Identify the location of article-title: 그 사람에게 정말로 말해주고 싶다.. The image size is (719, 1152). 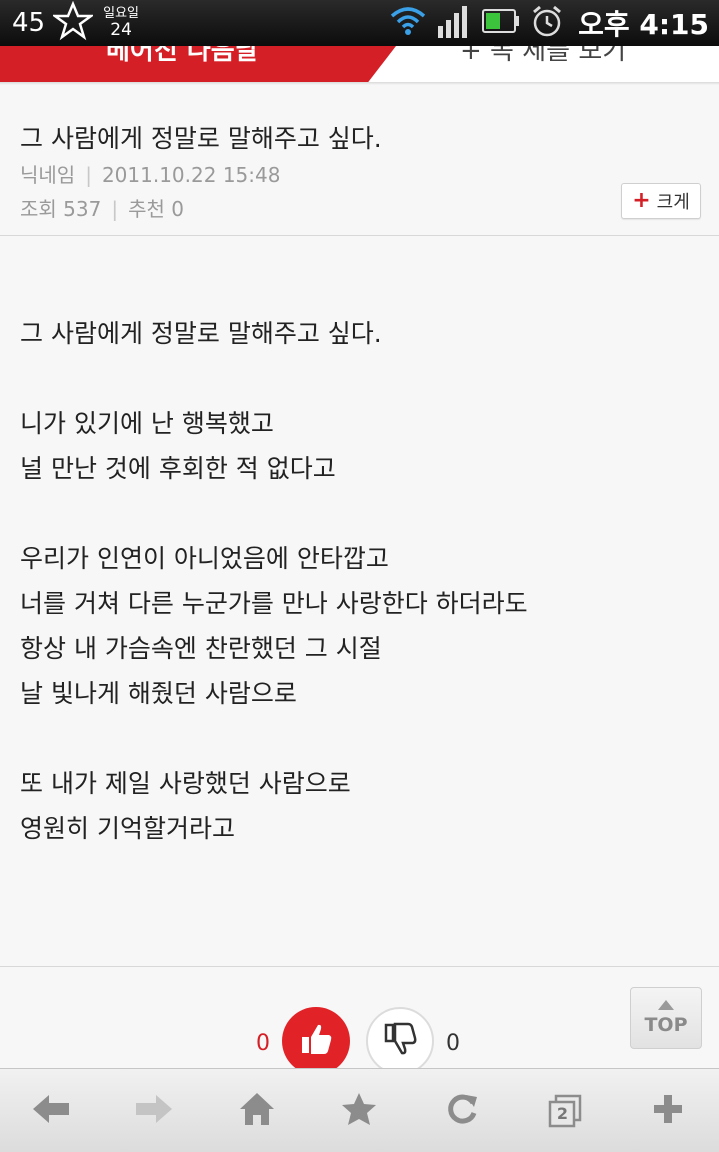
(201, 138).